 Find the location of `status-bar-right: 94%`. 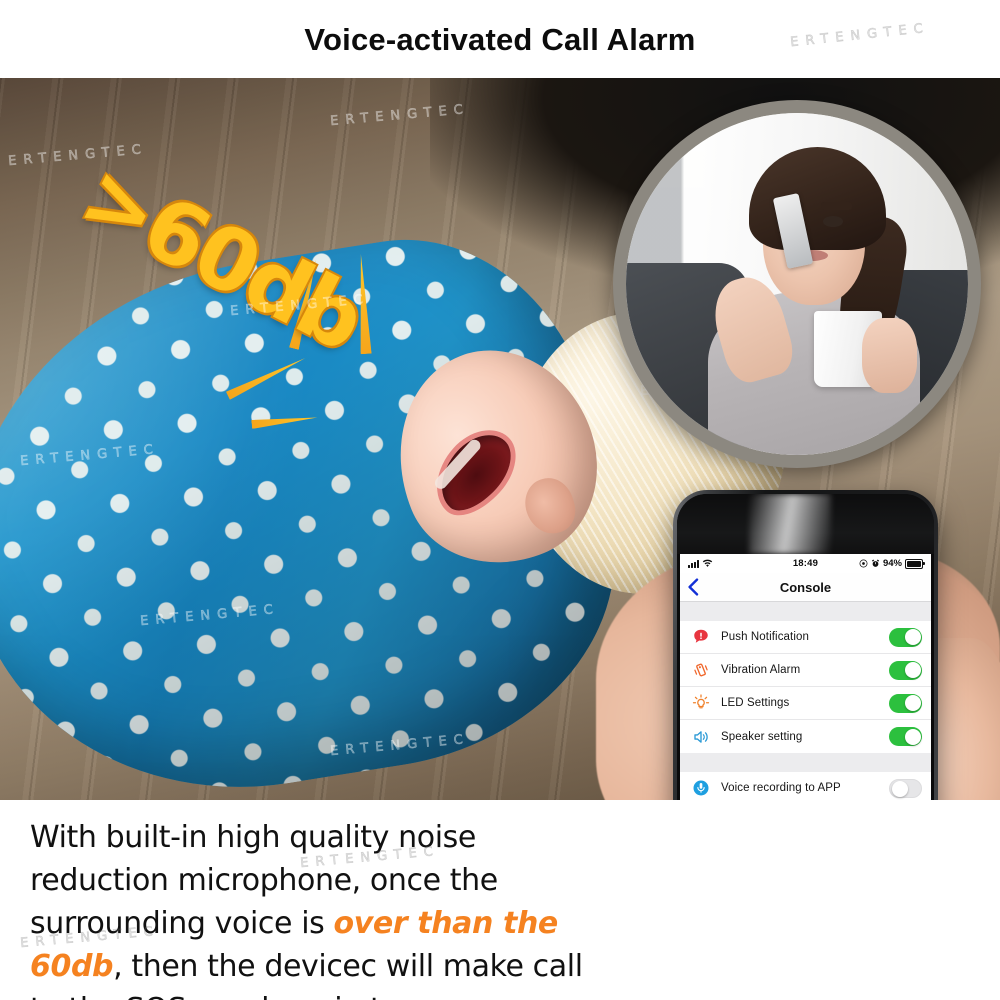

status-bar-right: 94% is located at coordinates (885, 563).